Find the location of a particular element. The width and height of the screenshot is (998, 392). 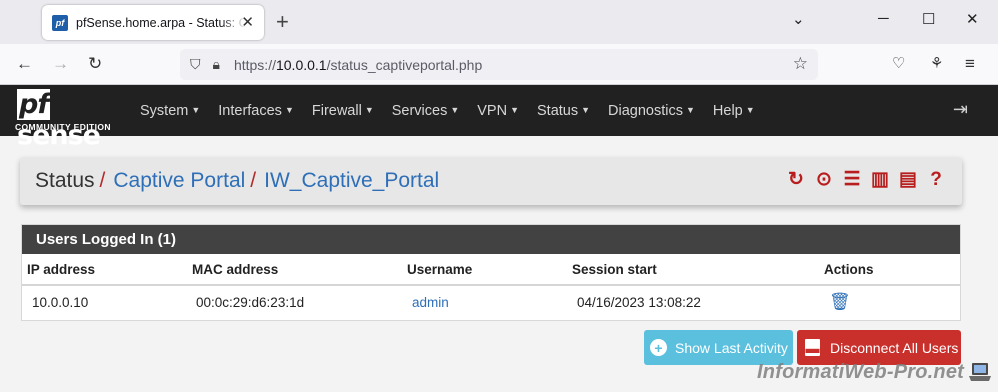

minimize-icon: ─ is located at coordinates (883, 18).